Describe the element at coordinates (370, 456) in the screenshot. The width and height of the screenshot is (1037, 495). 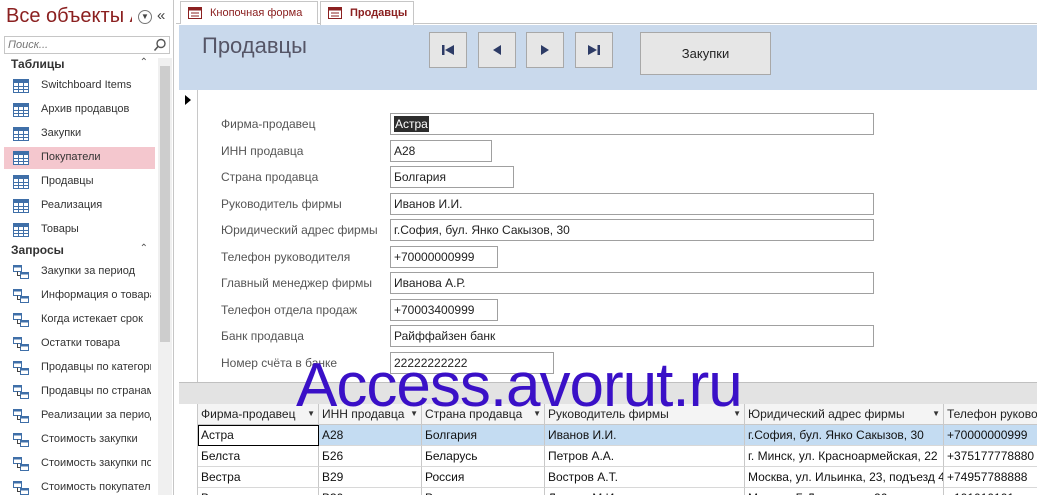
I see `table-cell: Б26` at that location.